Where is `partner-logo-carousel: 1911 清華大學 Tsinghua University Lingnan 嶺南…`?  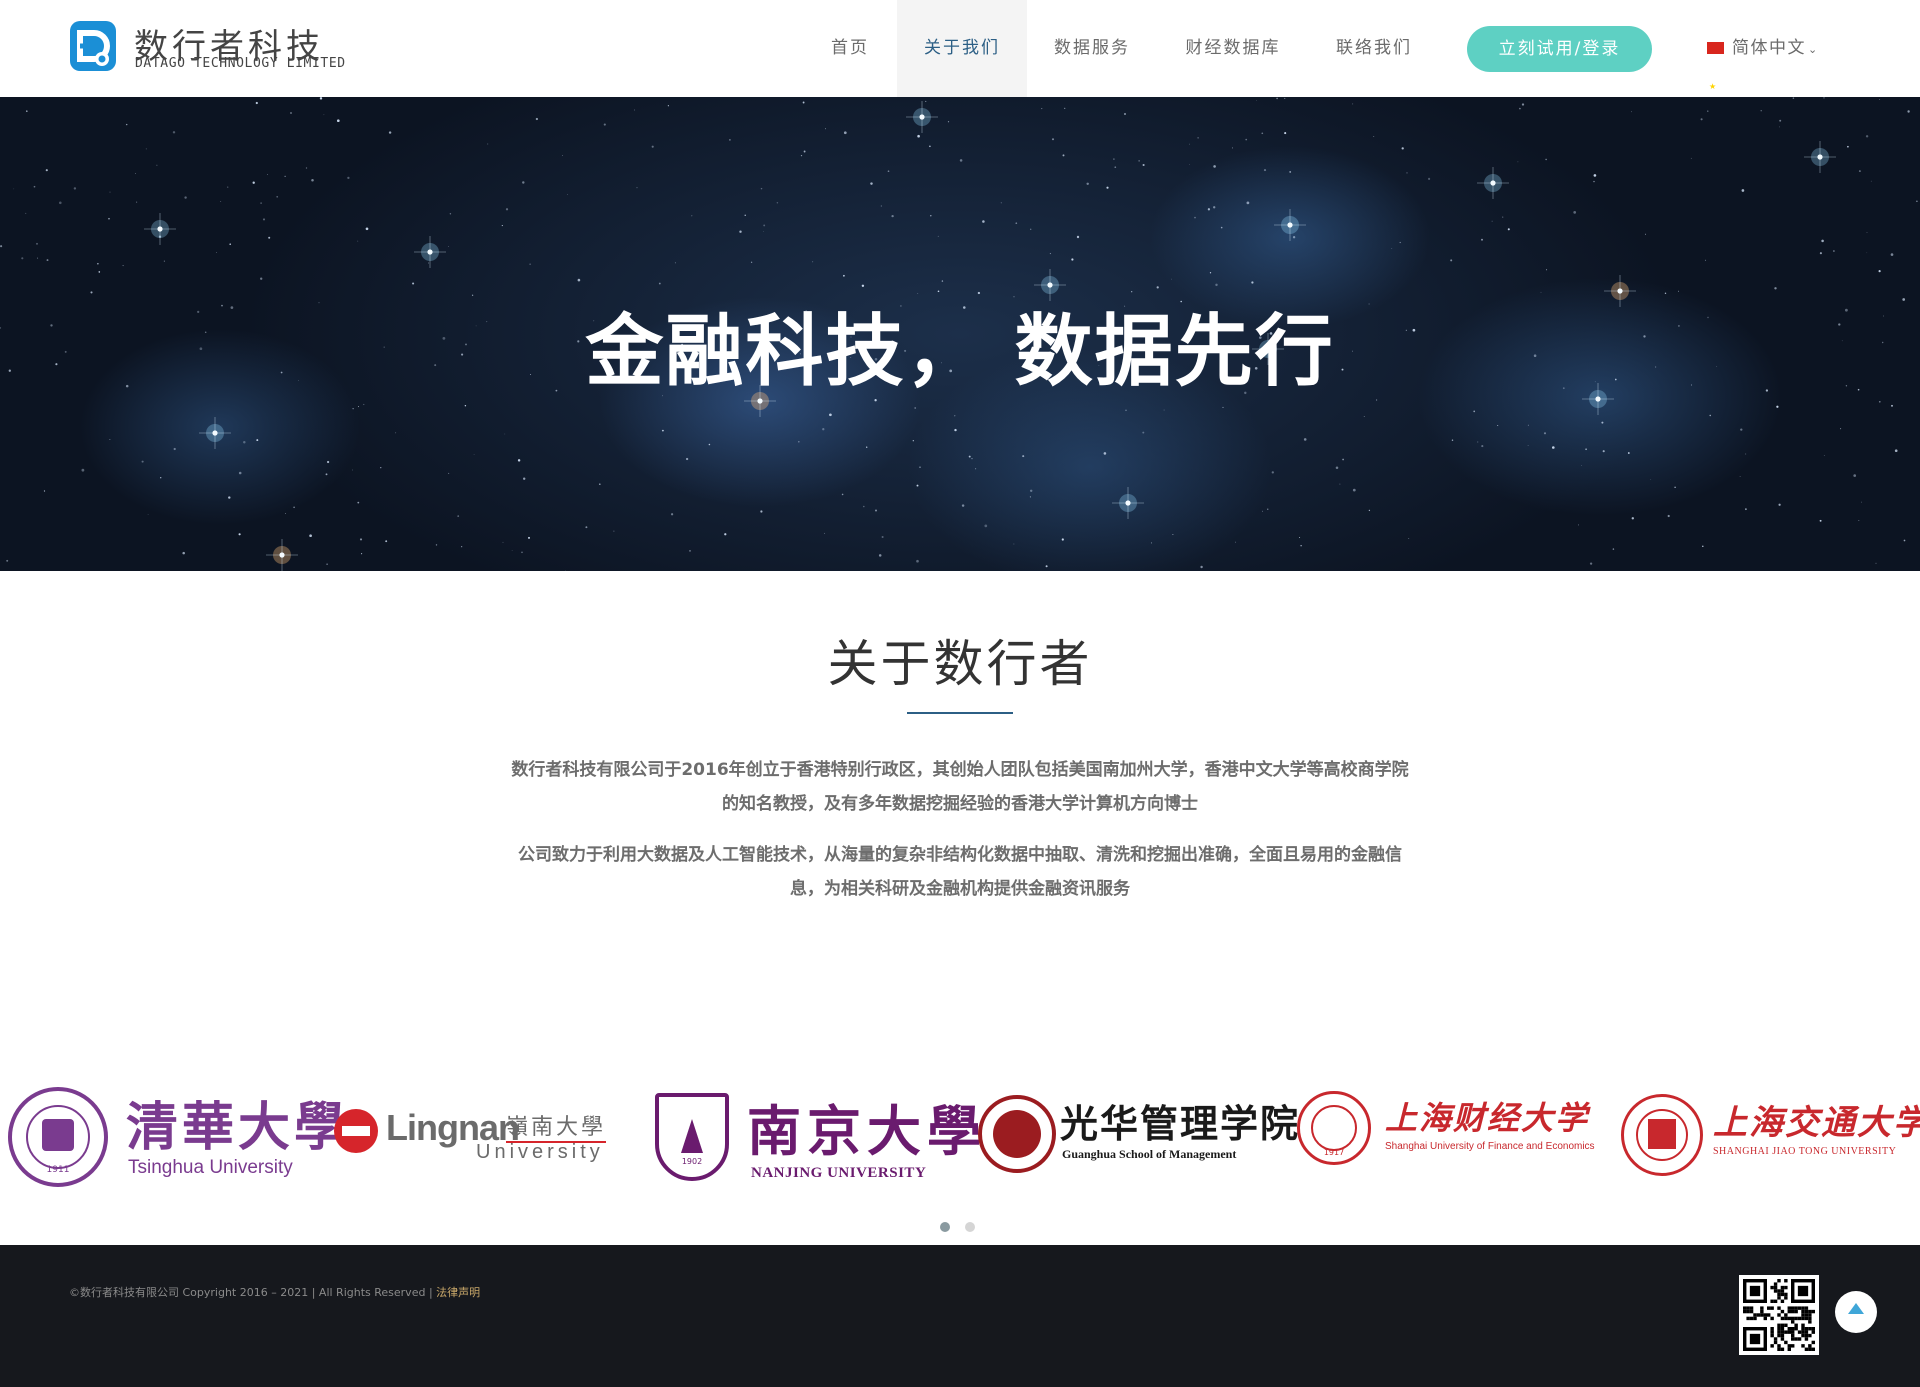
partner-logo-carousel: 1911 清華大學 Tsinghua University Lingnan 嶺南… is located at coordinates (960, 1140).